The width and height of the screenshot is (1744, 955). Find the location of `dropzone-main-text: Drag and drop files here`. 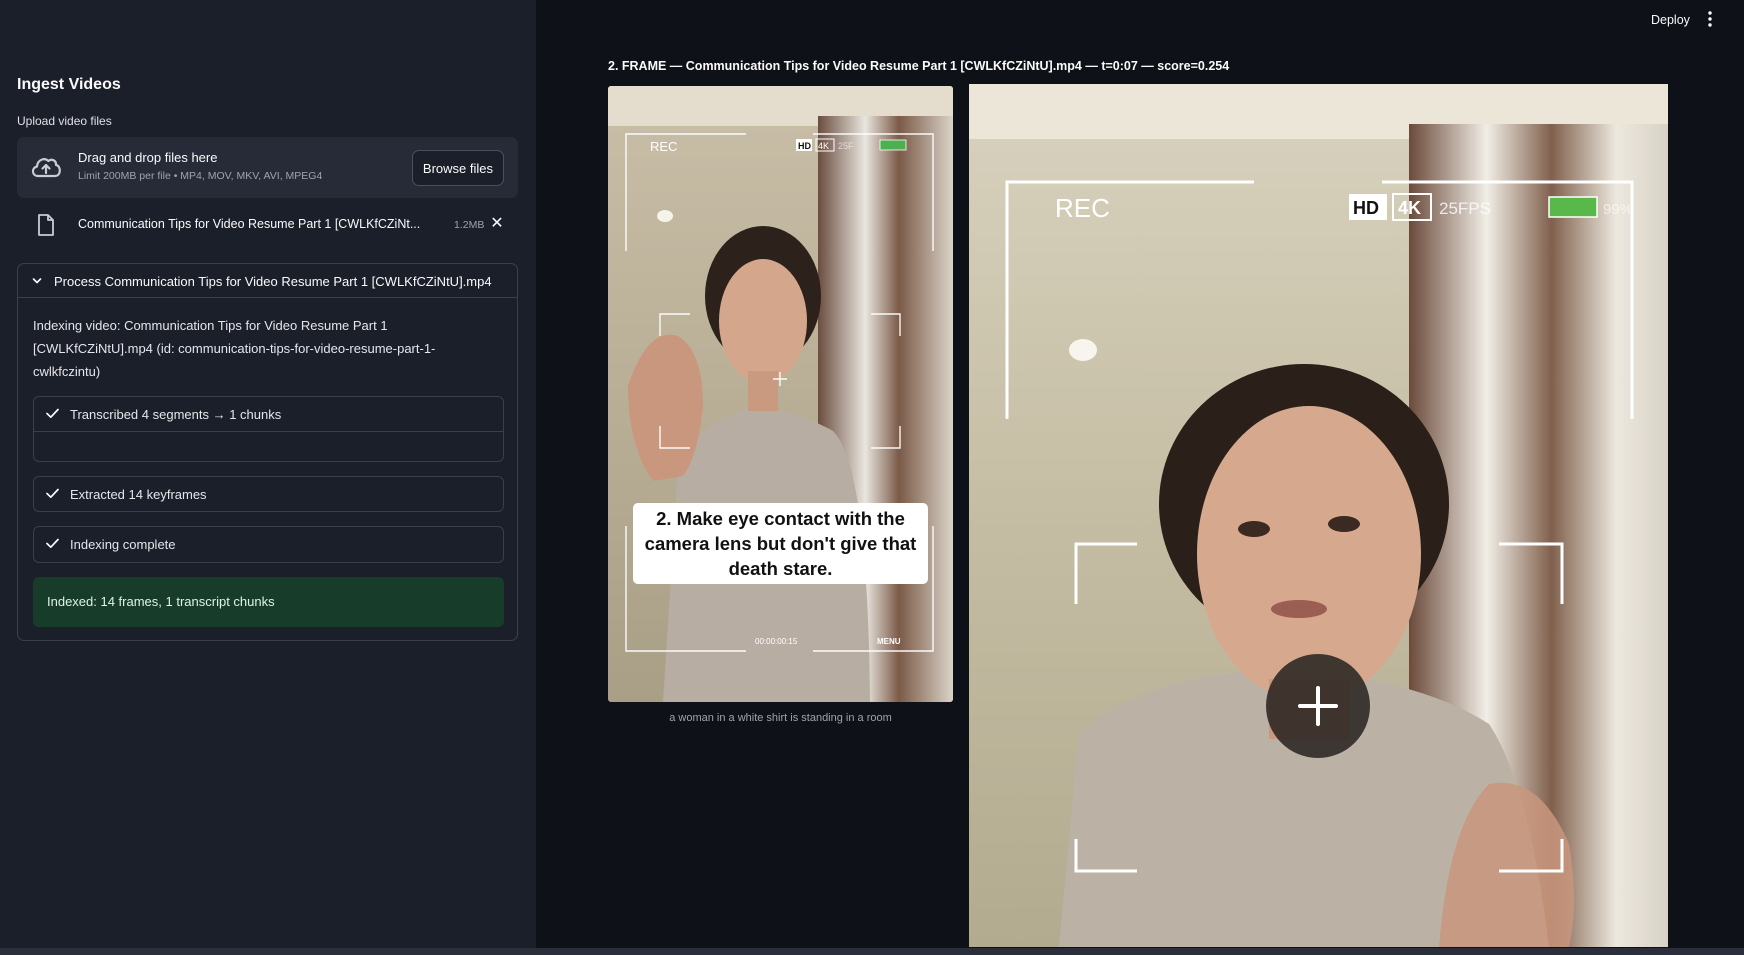

dropzone-main-text: Drag and drop files here is located at coordinates (148, 157).